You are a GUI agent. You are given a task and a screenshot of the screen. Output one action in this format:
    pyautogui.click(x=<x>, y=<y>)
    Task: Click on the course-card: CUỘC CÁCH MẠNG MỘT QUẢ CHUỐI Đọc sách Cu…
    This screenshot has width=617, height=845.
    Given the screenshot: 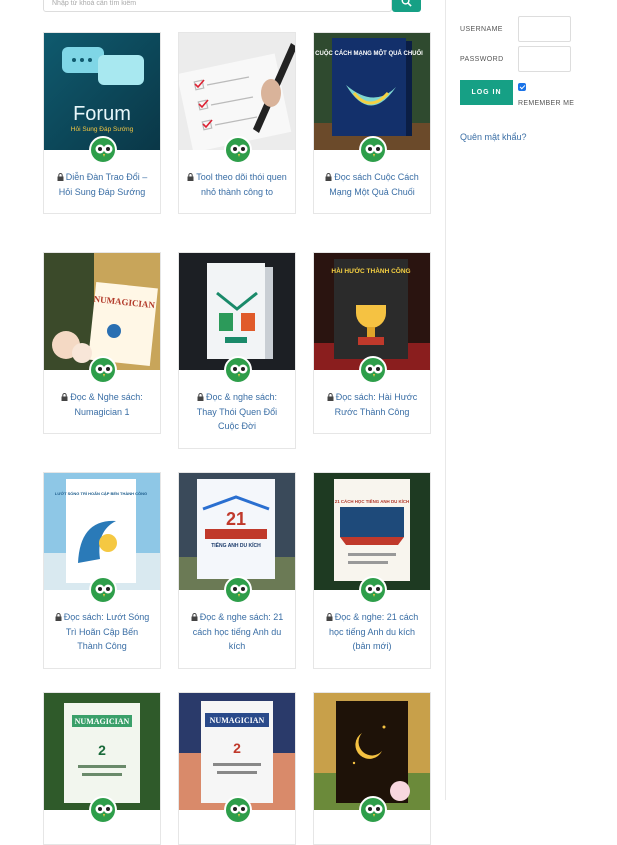 What is the action you would take?
    pyautogui.click(x=372, y=123)
    